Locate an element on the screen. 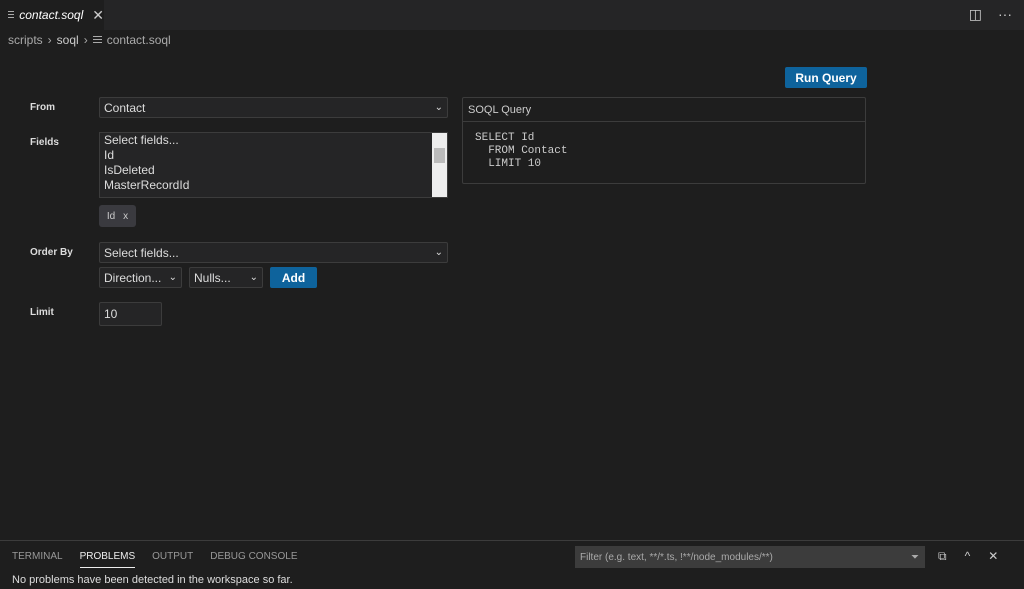 The width and height of the screenshot is (1024, 589). tab-contact-soql: contact.soql ✕ is located at coordinates (52, 15).